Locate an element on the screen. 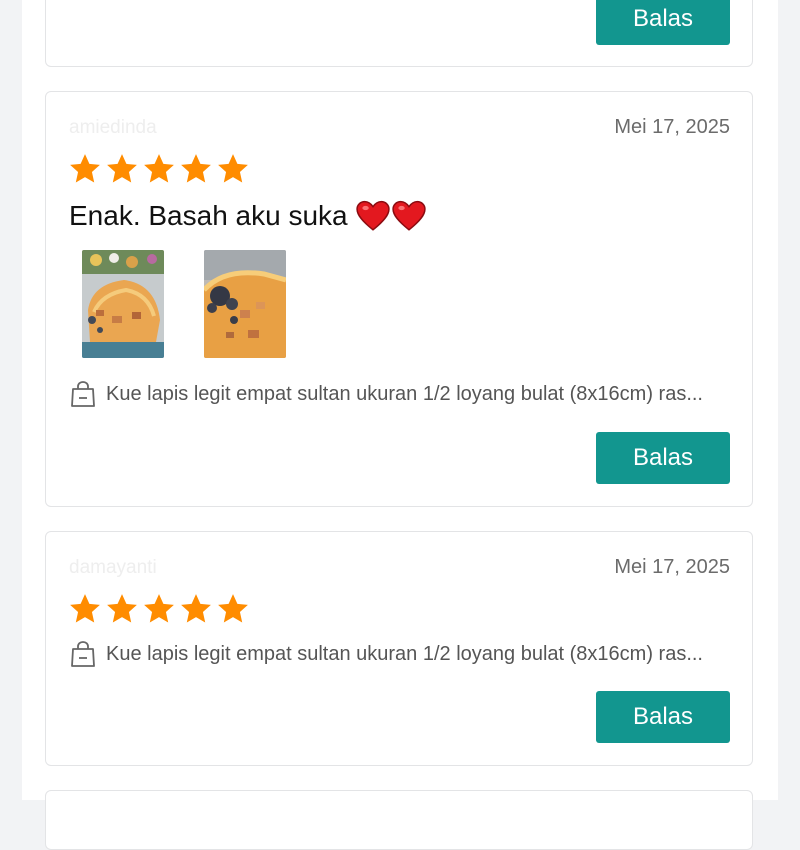  reviewer-username: amiedinda is located at coordinates (113, 127).